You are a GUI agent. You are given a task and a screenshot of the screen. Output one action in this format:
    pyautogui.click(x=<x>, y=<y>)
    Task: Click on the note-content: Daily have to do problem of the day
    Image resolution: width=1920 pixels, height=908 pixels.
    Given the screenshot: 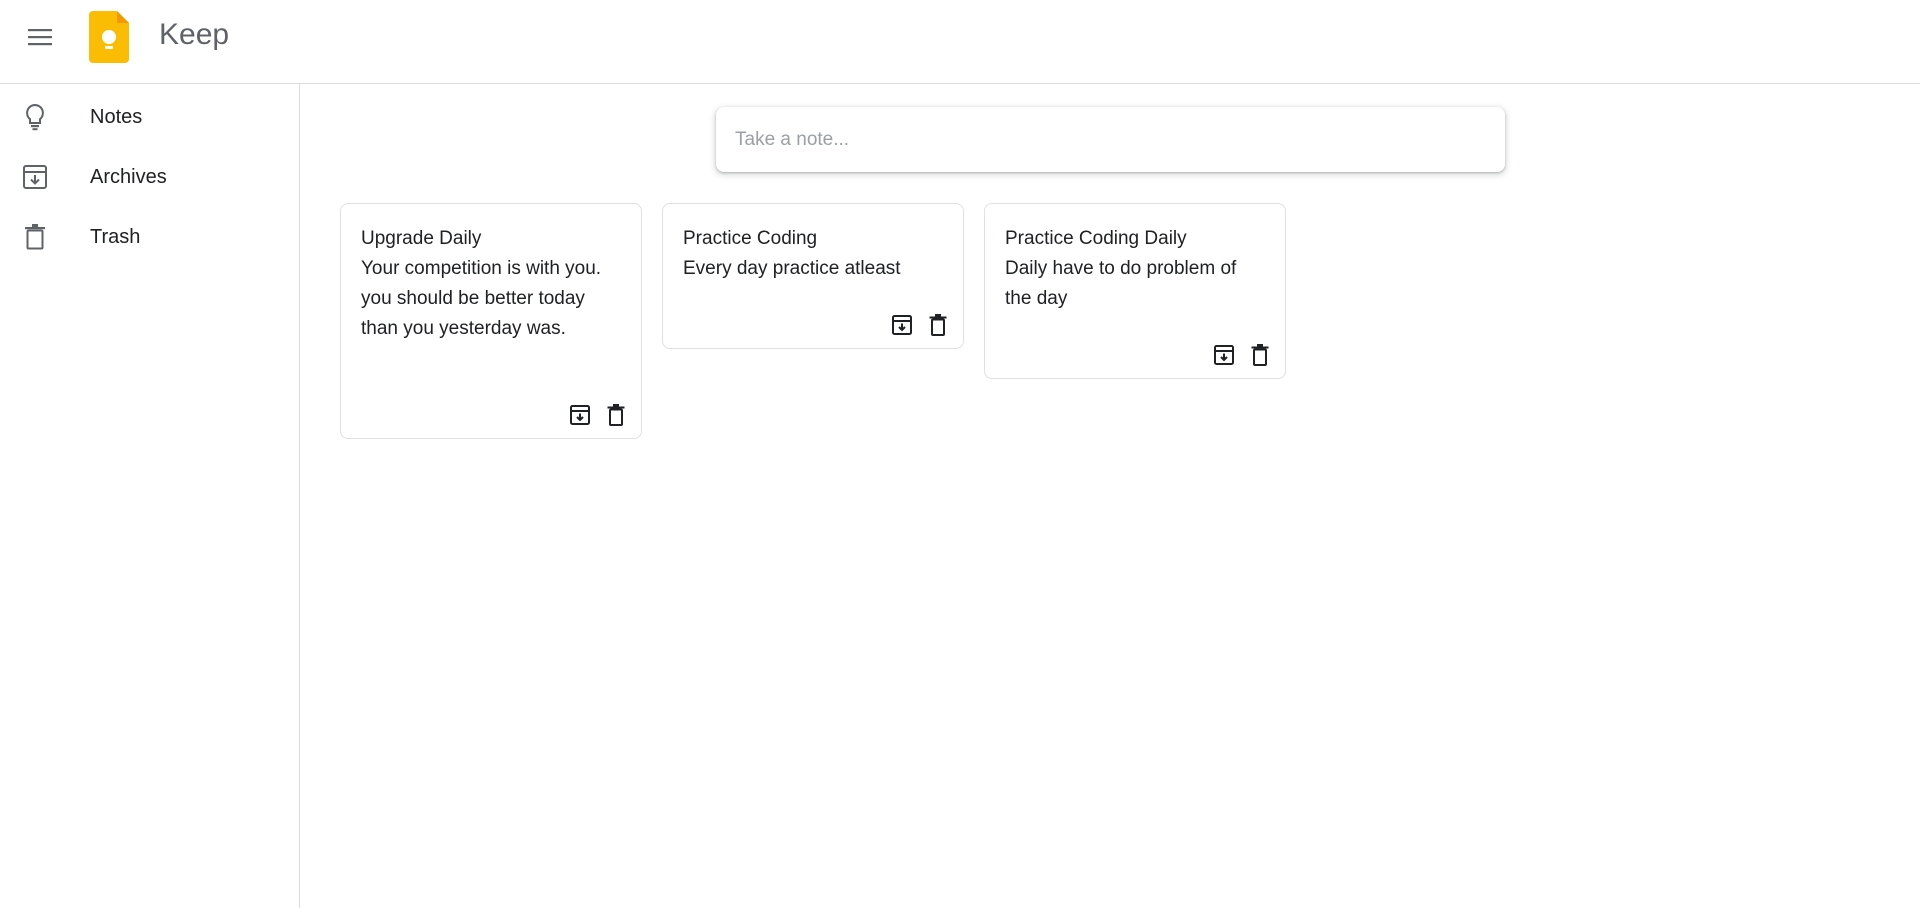 What is the action you would take?
    pyautogui.click(x=1121, y=283)
    